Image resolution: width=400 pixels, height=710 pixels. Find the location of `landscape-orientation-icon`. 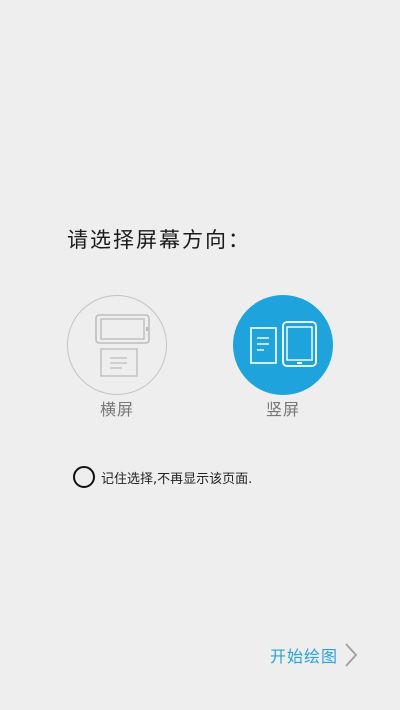

landscape-orientation-icon is located at coordinates (122, 345).